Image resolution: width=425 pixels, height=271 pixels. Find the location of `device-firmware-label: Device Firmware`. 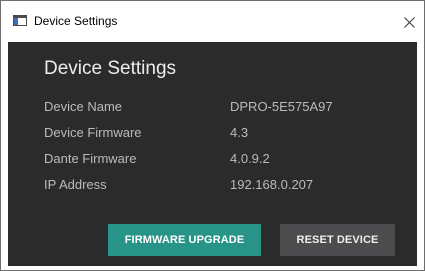

device-firmware-label: Device Firmware is located at coordinates (93, 132).